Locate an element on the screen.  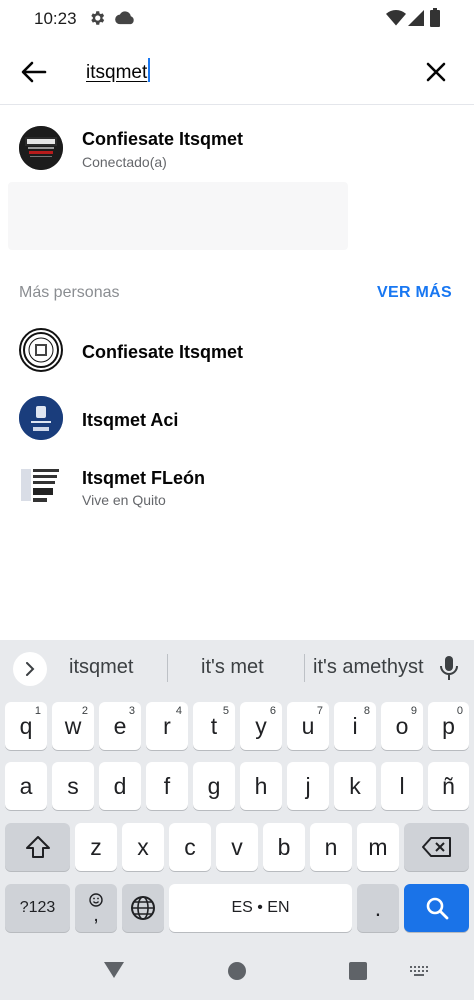
backspace-key is located at coordinates (436, 847).